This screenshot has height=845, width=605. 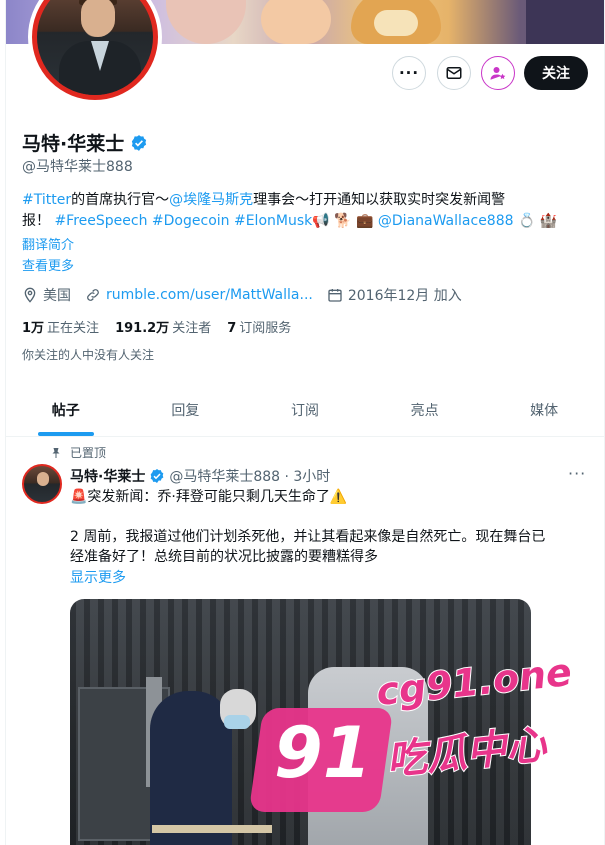 What do you see at coordinates (120, 200) in the screenshot?
I see `bio-text: 的首席执行官〜` at bounding box center [120, 200].